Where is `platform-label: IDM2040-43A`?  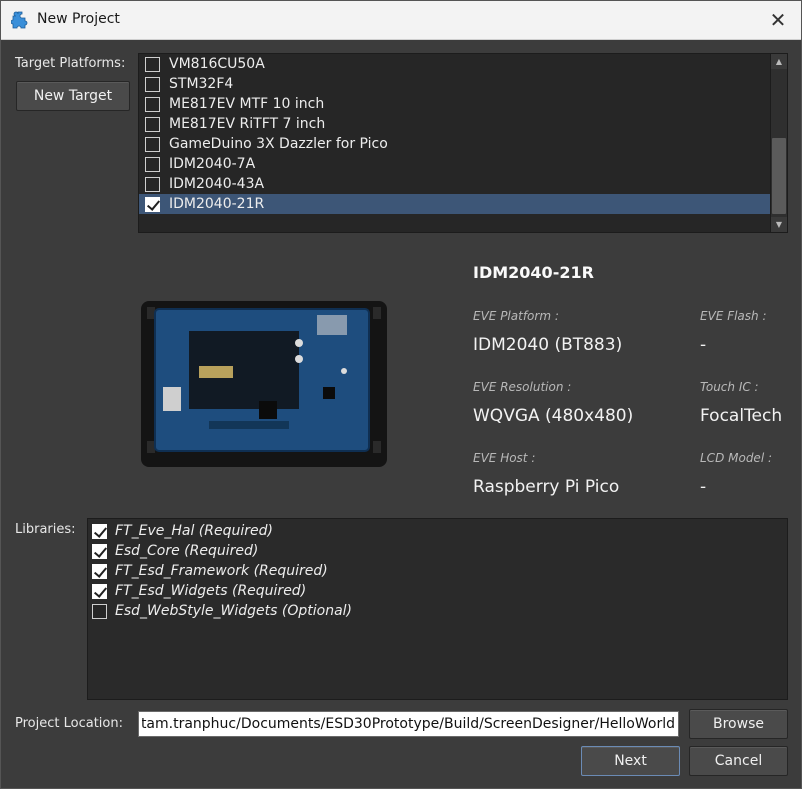 platform-label: IDM2040-43A is located at coordinates (217, 184).